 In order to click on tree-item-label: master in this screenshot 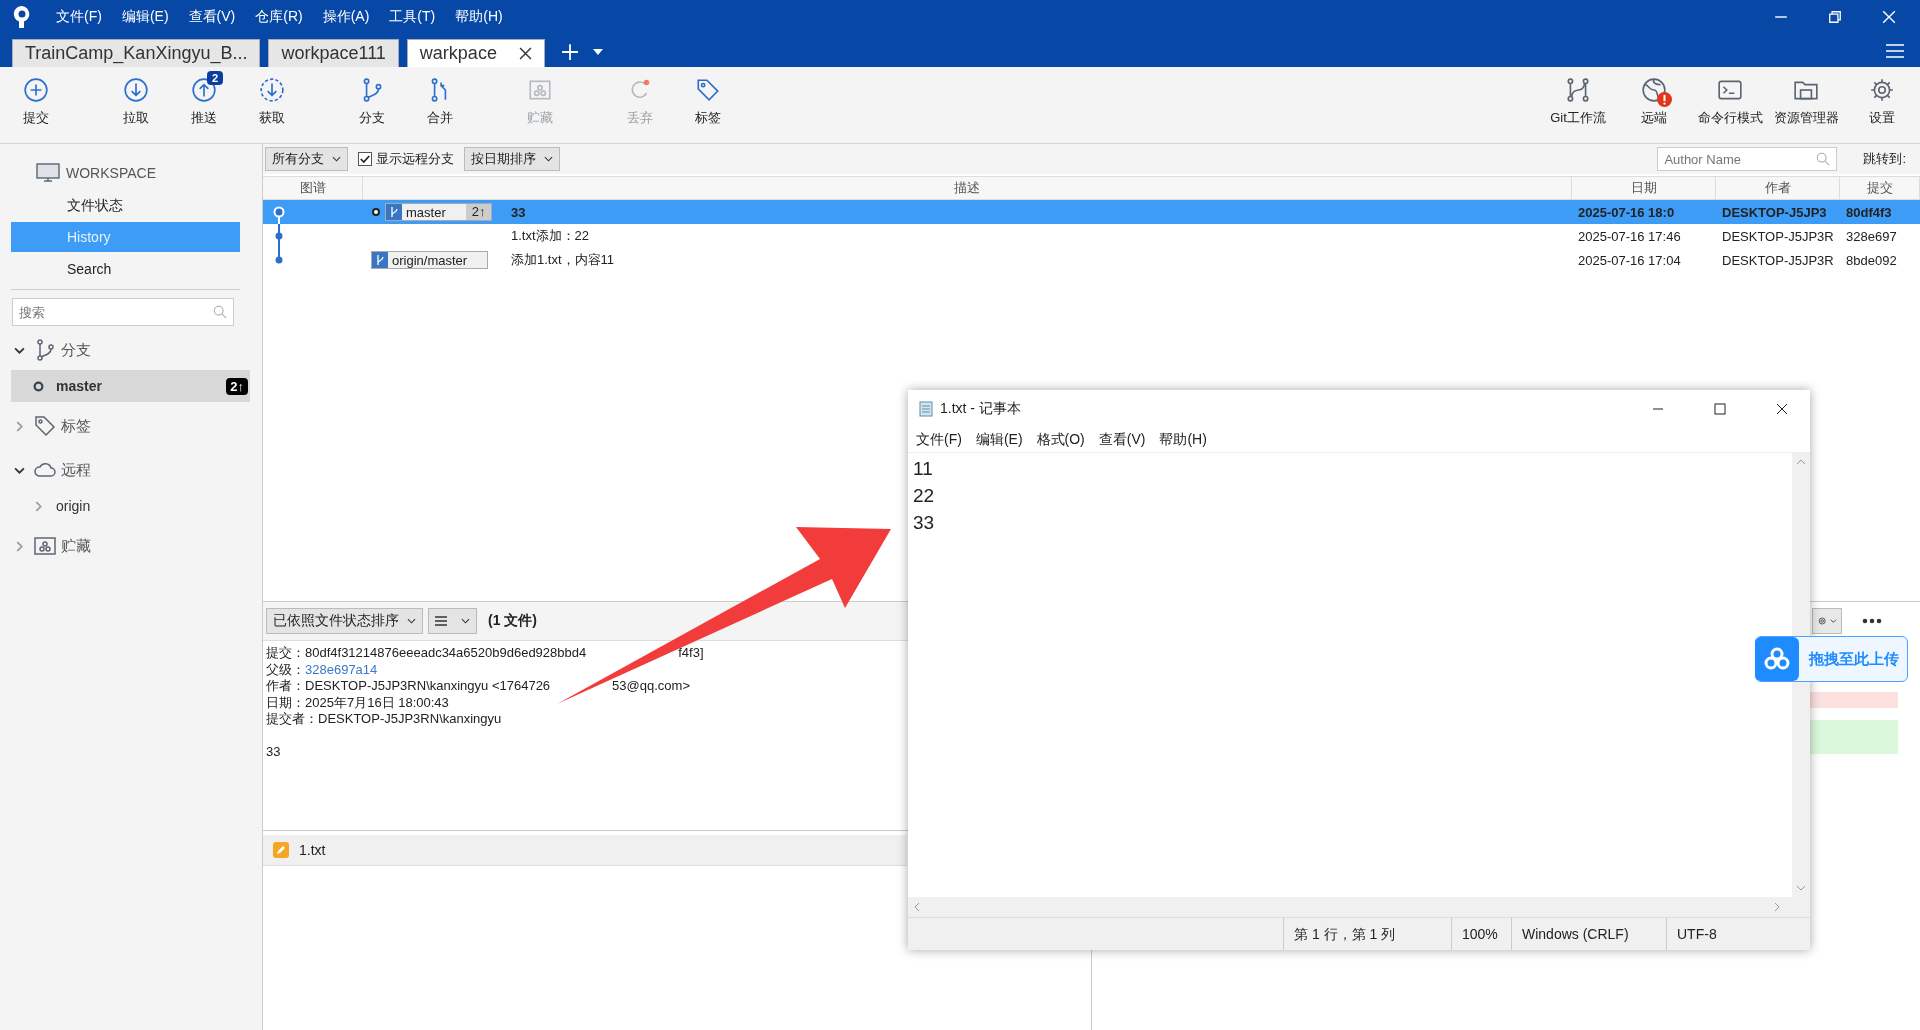, I will do `click(79, 386)`.